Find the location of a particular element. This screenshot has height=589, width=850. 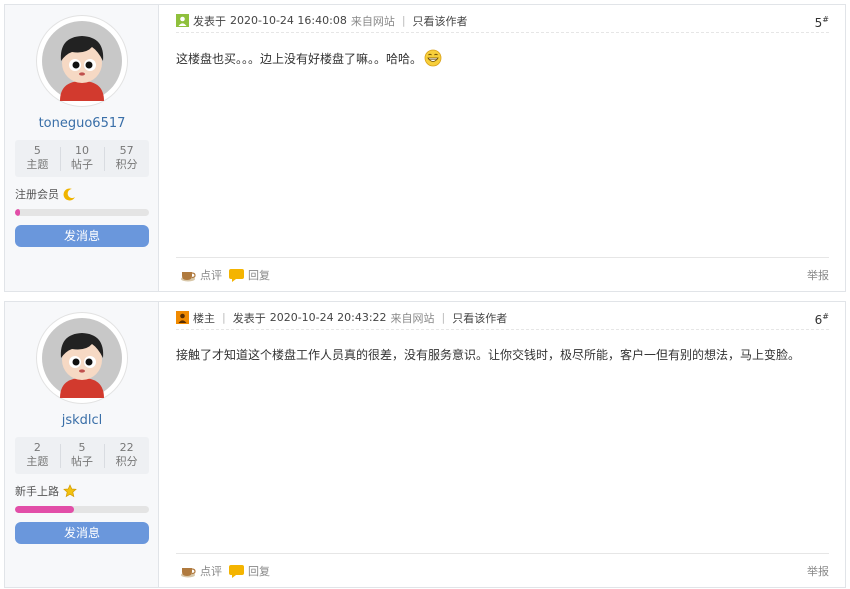

floor-number: 5# is located at coordinates (822, 22).